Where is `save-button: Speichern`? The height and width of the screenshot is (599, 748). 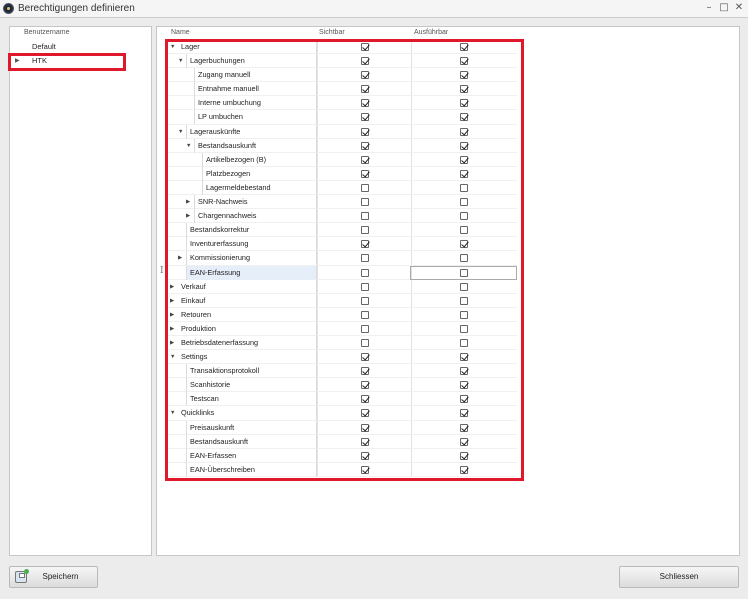
save-button: Speichern is located at coordinates (53, 577).